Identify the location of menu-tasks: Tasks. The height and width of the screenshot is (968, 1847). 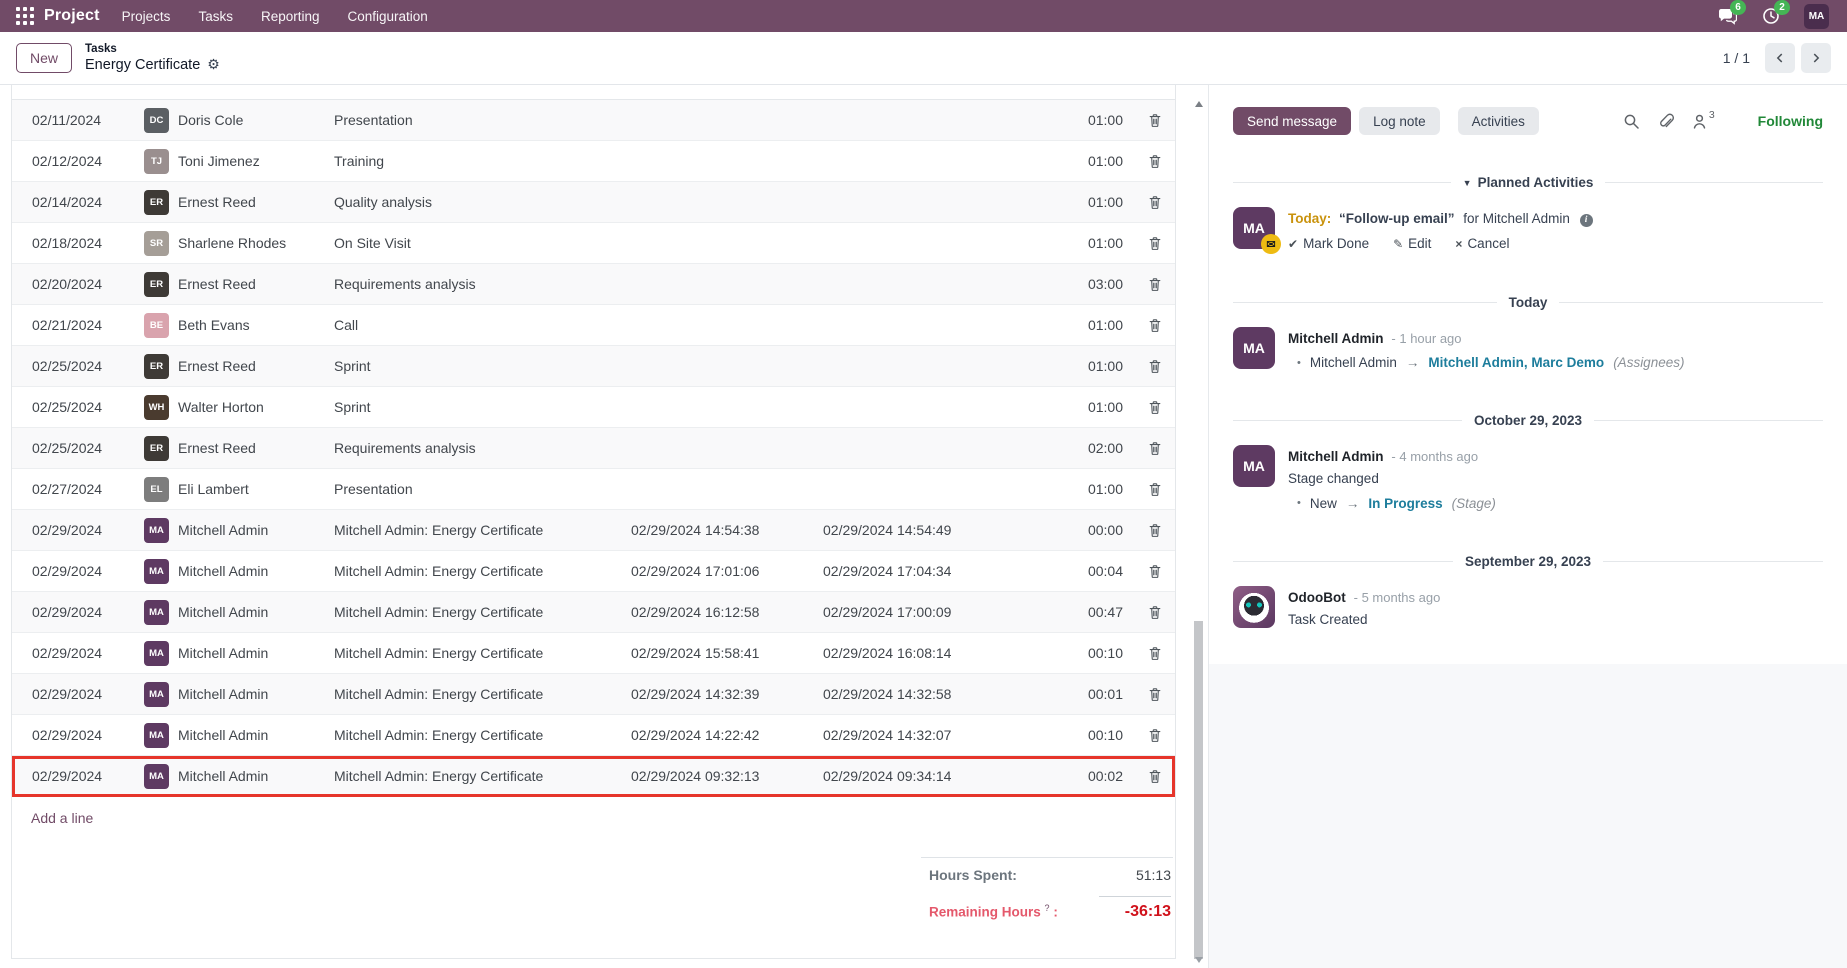
(215, 16).